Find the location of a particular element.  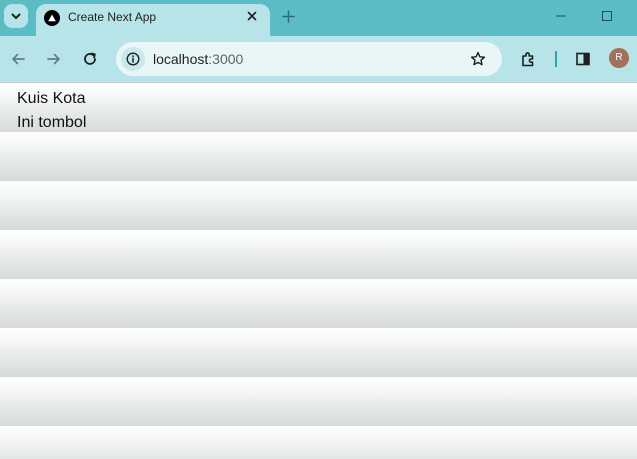

tab-search-button is located at coordinates (16, 16).